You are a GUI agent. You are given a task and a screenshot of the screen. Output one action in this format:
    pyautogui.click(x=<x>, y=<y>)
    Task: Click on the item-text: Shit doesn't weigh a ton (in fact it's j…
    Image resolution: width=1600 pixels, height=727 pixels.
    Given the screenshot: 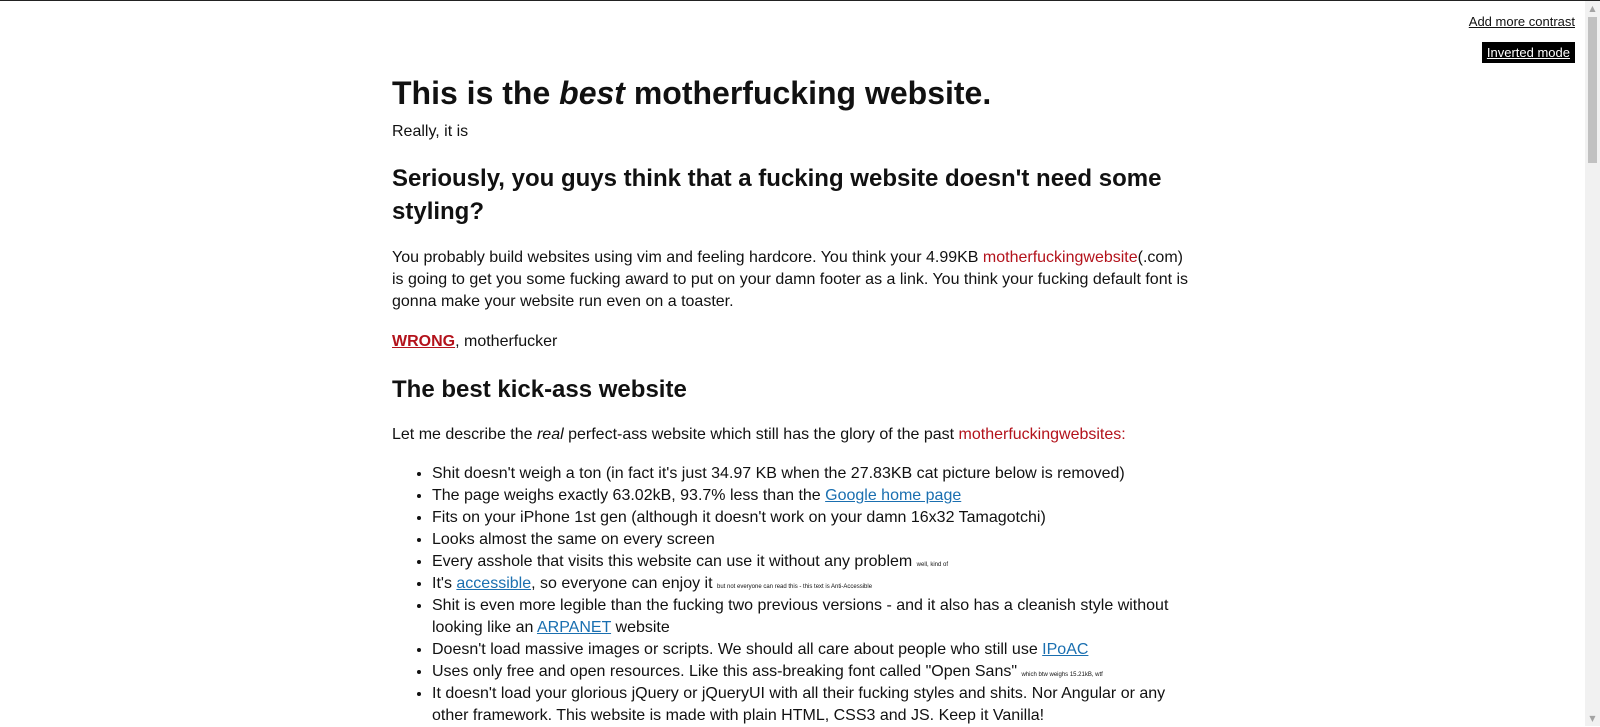 What is the action you would take?
    pyautogui.click(x=778, y=473)
    